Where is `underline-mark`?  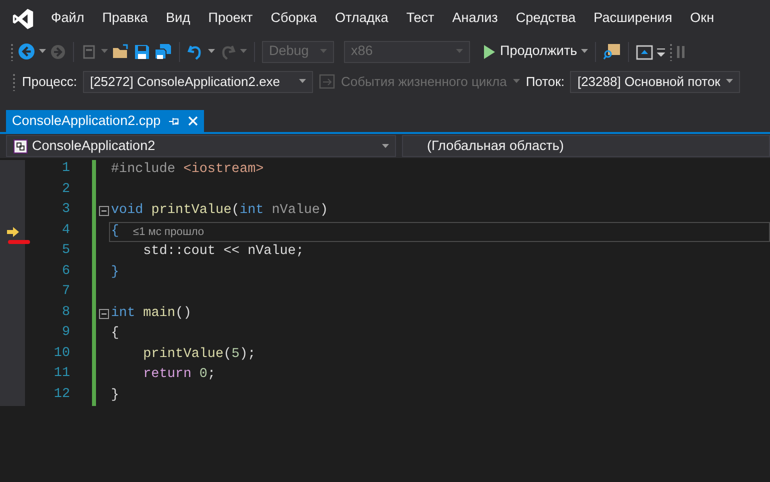 underline-mark is located at coordinates (19, 242).